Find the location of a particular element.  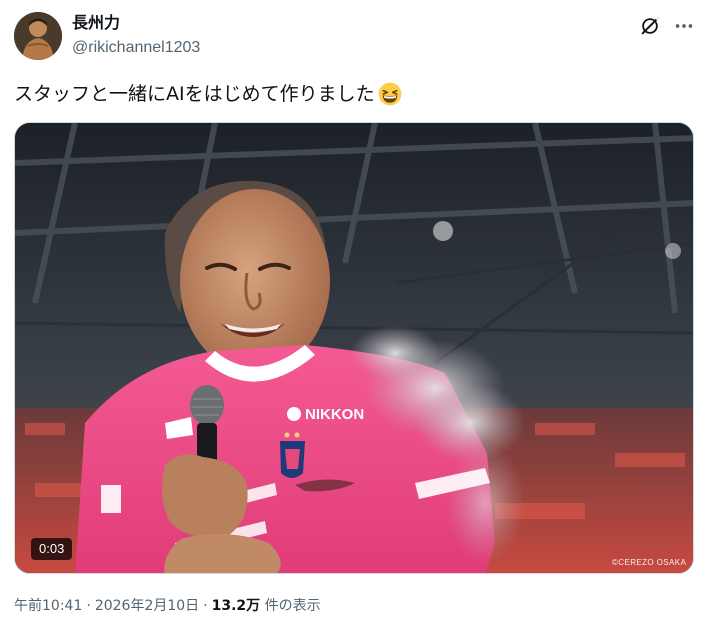

grok-icon is located at coordinates (650, 25).